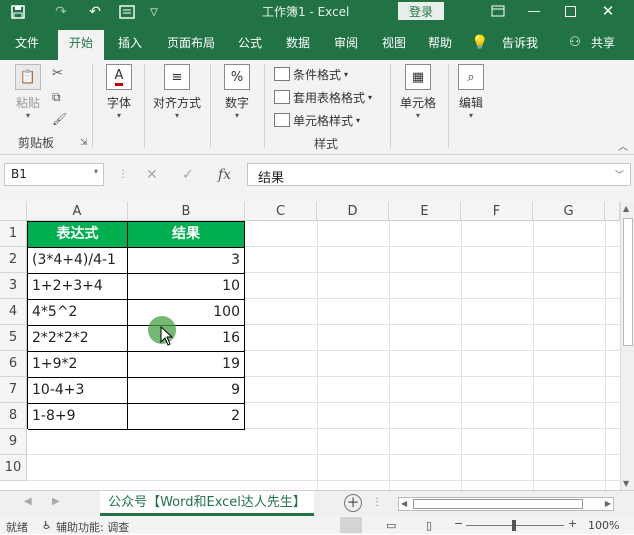 The image size is (634, 535). What do you see at coordinates (54, 174) in the screenshot?
I see `name-box: B1 ▾` at bounding box center [54, 174].